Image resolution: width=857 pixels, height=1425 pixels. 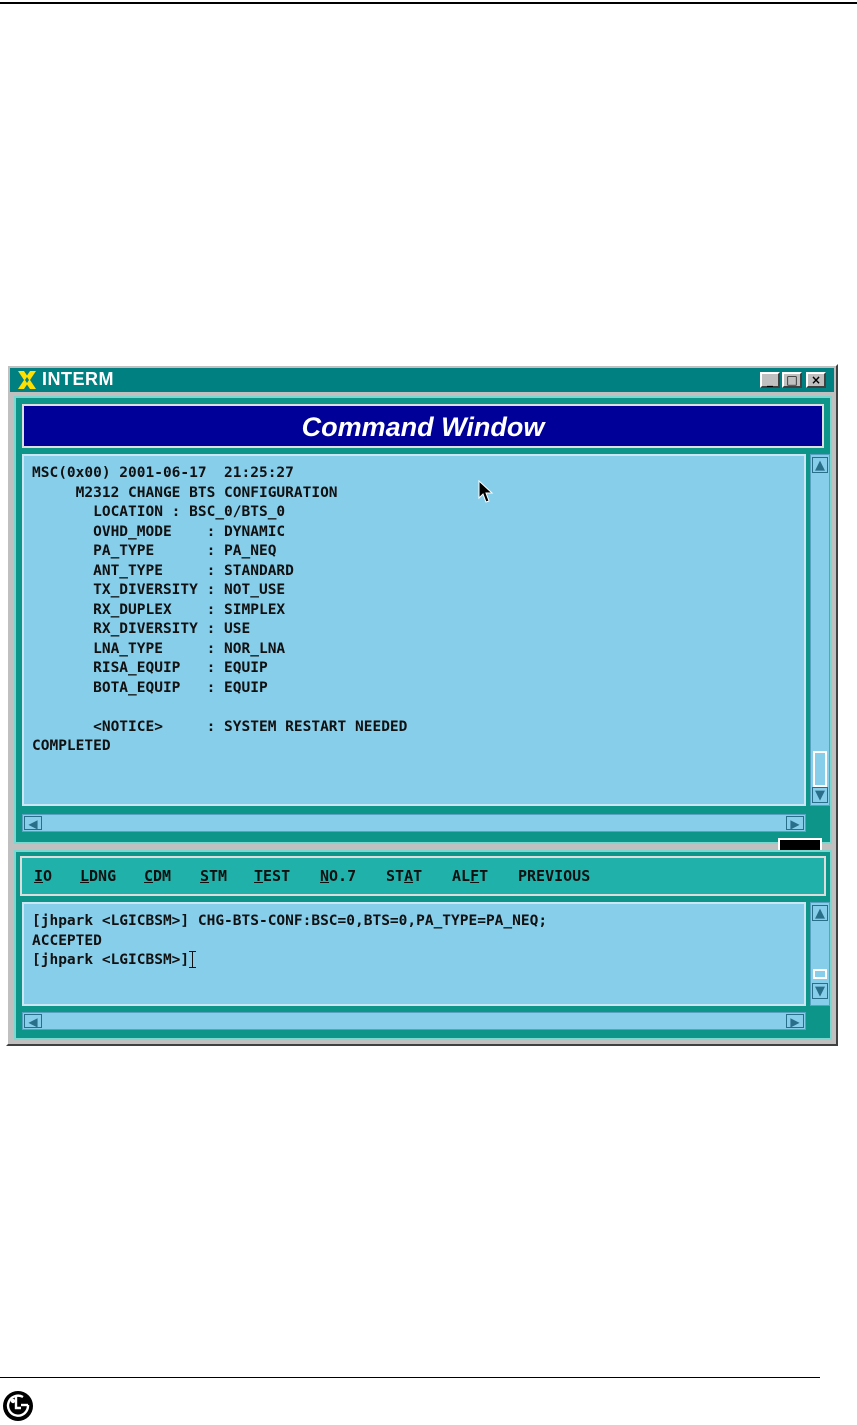 I want to click on output-line: BOTA_EQUIP : EQUIP, so click(x=150, y=687).